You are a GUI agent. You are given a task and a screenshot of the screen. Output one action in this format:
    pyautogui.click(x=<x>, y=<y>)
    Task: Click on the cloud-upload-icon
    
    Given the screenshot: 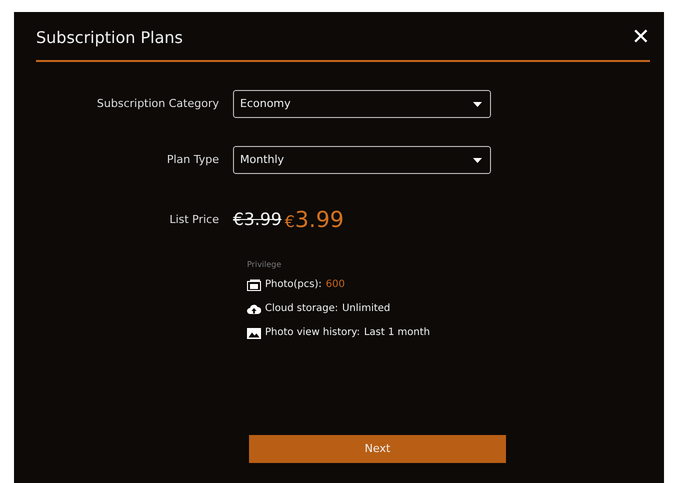 What is the action you would take?
    pyautogui.click(x=254, y=308)
    